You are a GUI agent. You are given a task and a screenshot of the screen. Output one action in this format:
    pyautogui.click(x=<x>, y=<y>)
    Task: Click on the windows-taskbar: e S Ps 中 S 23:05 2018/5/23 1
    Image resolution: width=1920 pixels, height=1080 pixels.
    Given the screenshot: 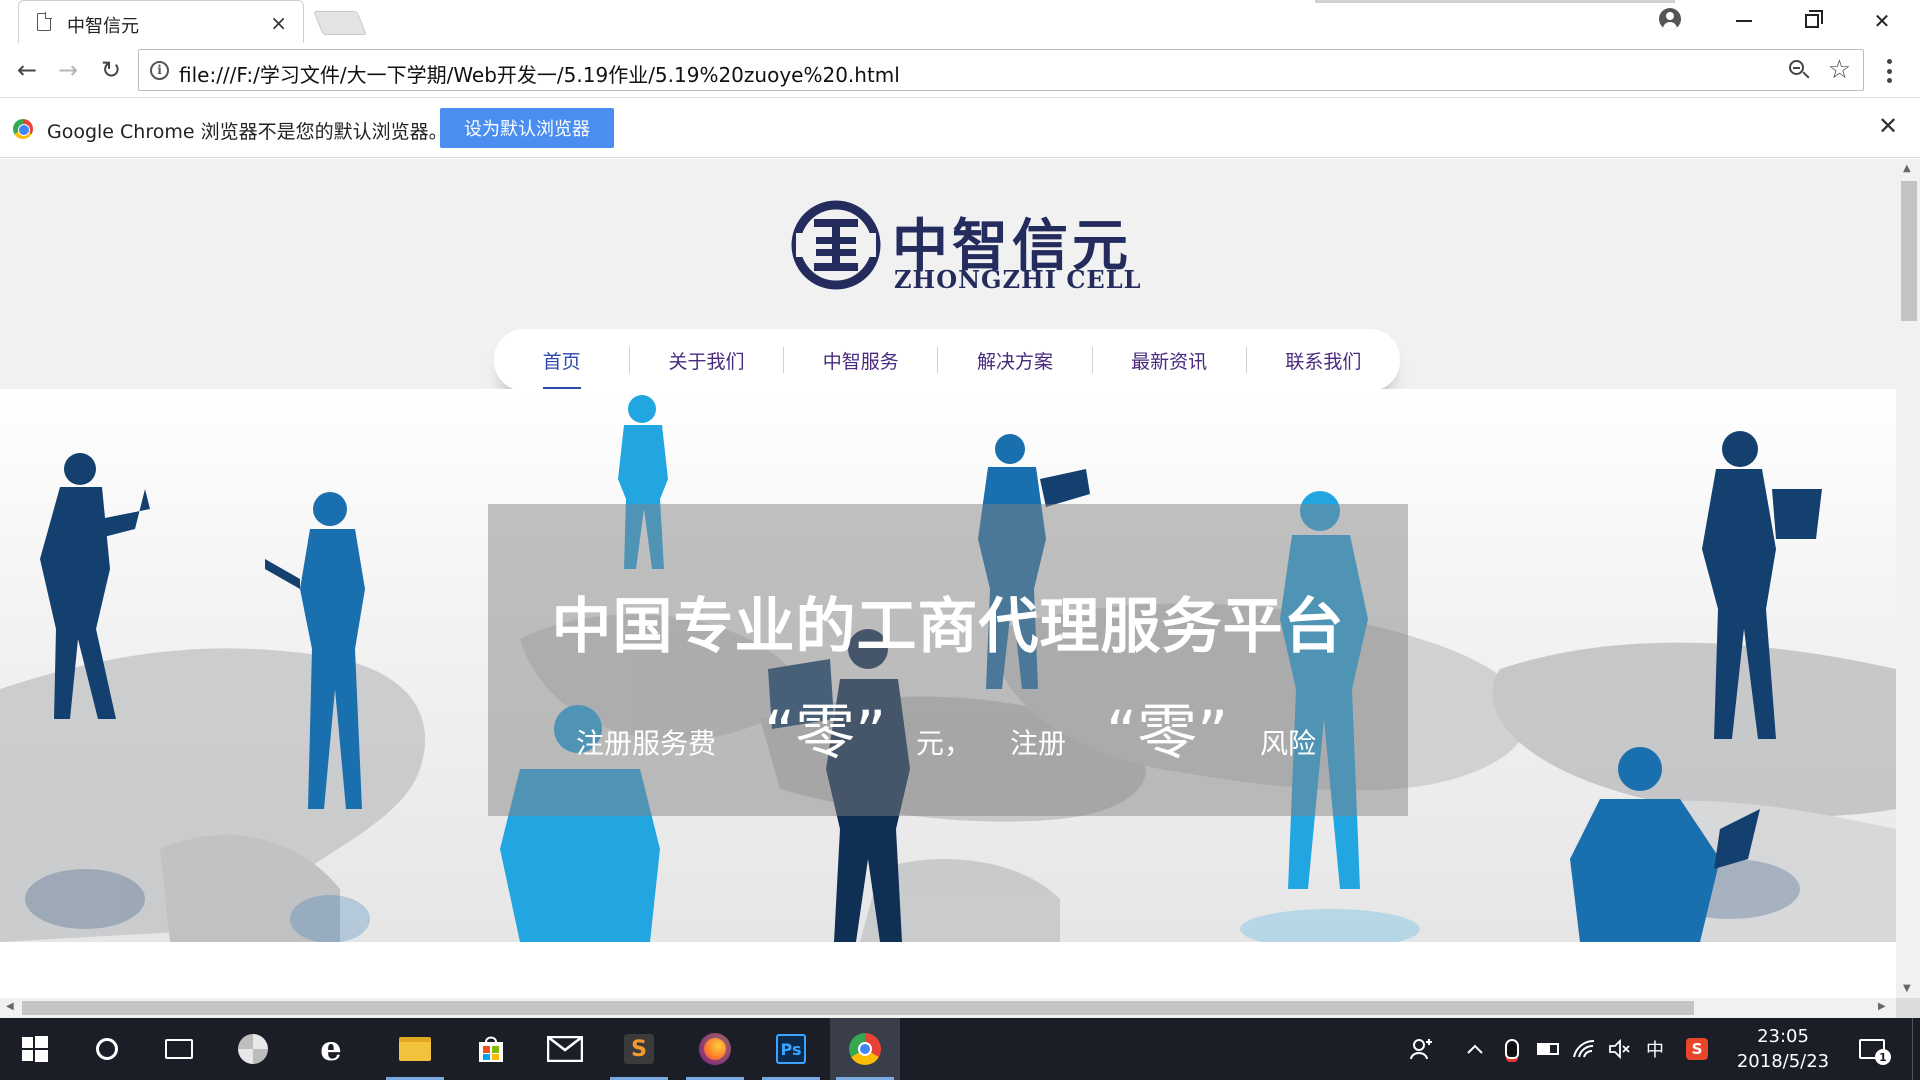 What is the action you would take?
    pyautogui.click(x=960, y=1049)
    